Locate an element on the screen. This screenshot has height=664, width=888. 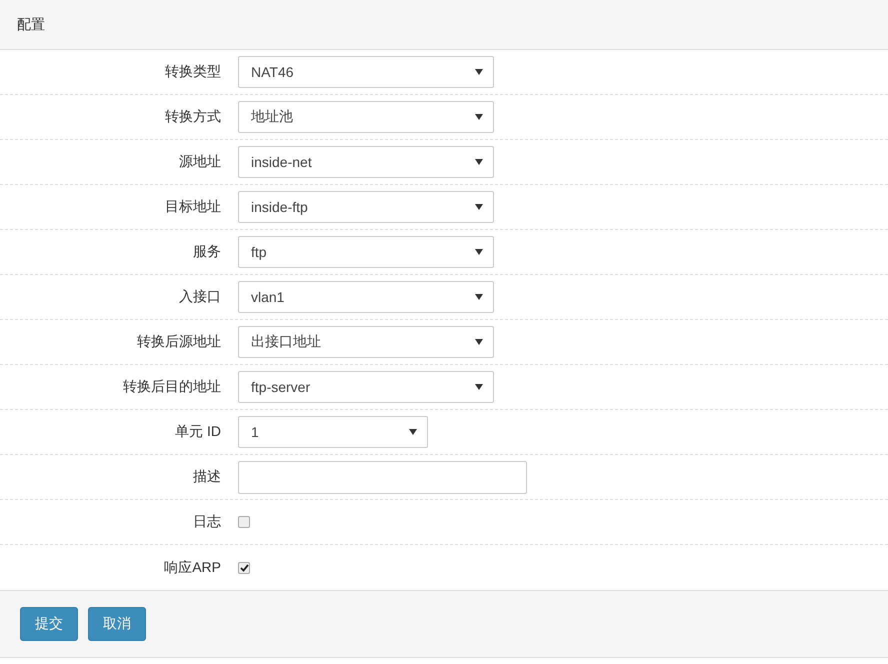
field-label: 服务 is located at coordinates (207, 252).